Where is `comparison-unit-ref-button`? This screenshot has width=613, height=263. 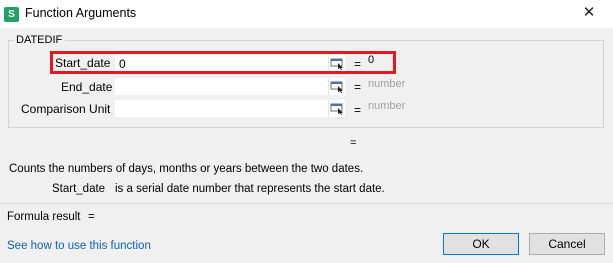 comparison-unit-ref-button is located at coordinates (336, 108).